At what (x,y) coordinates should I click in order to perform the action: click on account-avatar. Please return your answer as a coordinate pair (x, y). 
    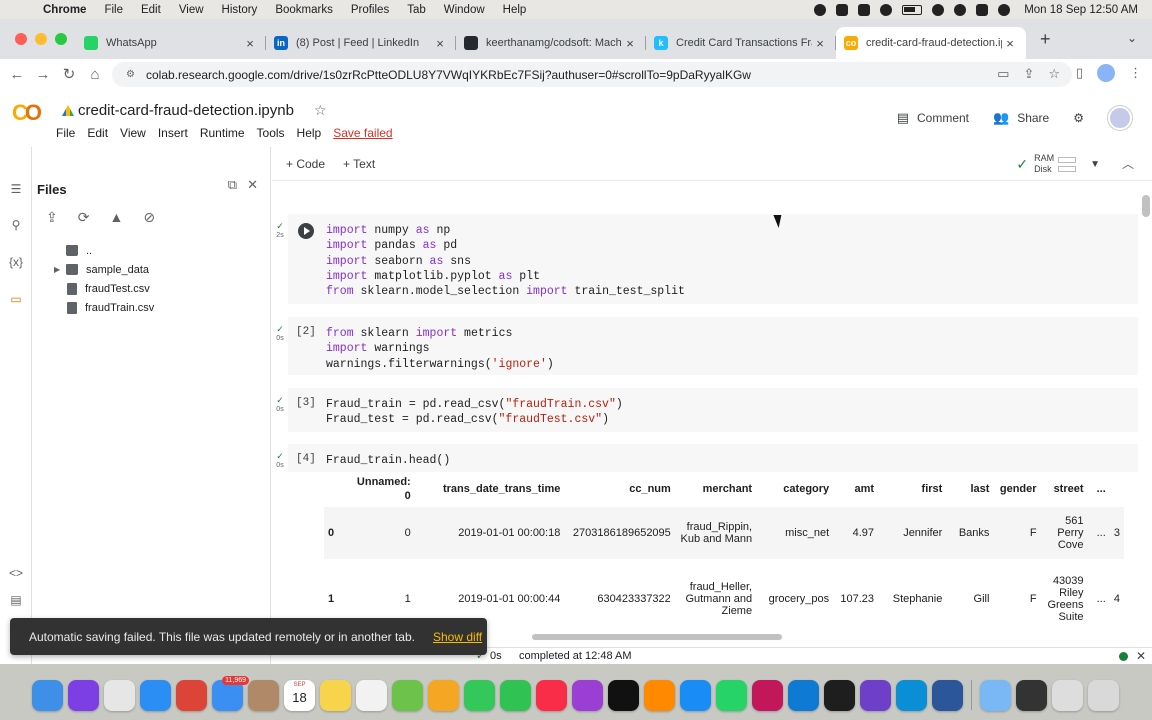
    Looking at the image, I should click on (1120, 118).